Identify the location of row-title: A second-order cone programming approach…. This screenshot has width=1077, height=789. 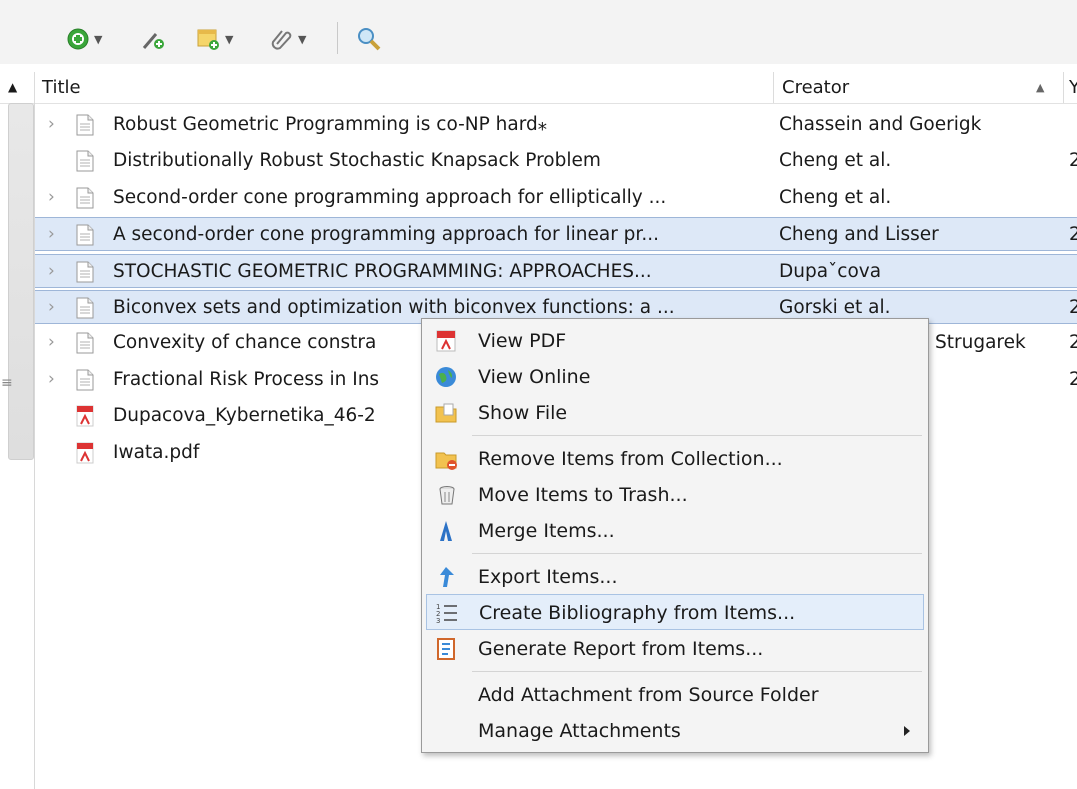
(386, 235).